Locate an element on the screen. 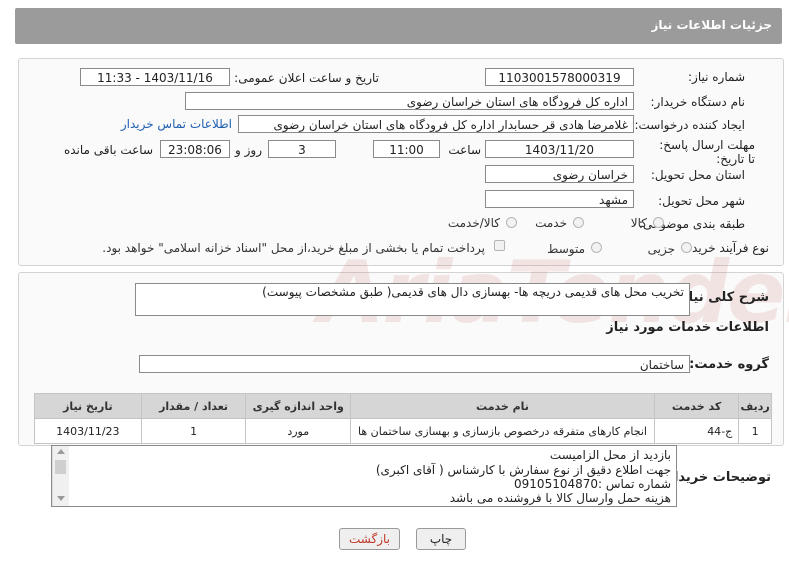 The width and height of the screenshot is (789, 566). buyer-label: نام دستگاه خریدار: is located at coordinates (698, 102).